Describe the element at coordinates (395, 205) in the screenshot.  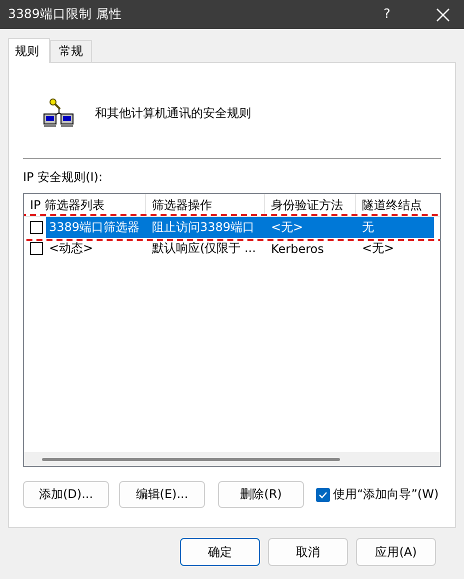
I see `column-header: 隧道终结点` at that location.